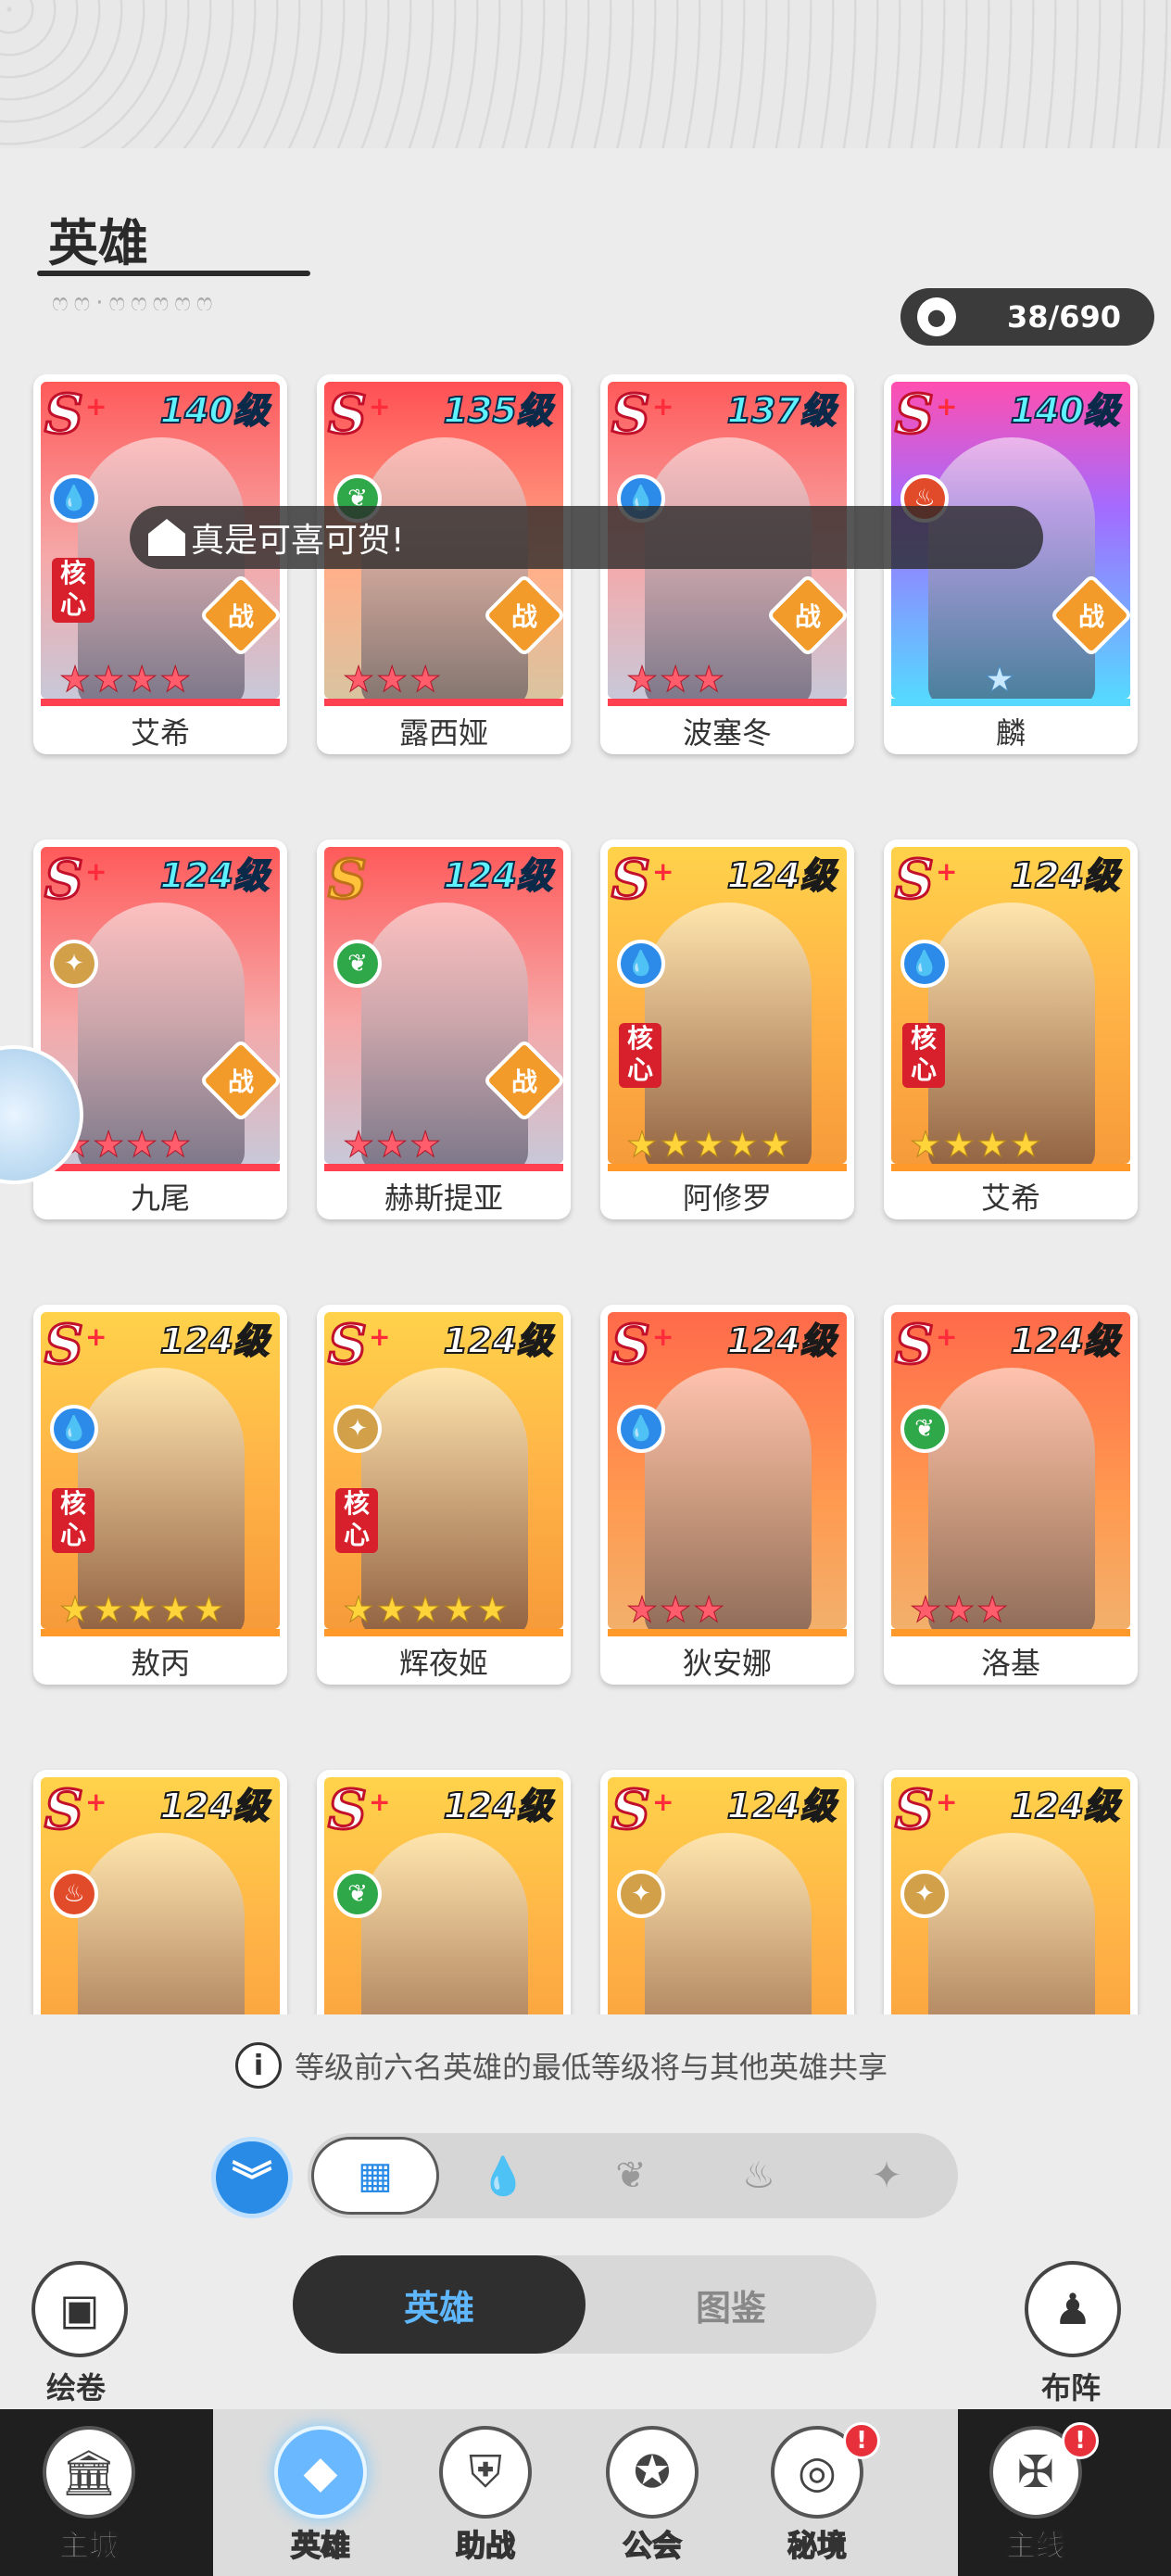  I want to click on nav-item-1: ◆ 英雄, so click(321, 2493).